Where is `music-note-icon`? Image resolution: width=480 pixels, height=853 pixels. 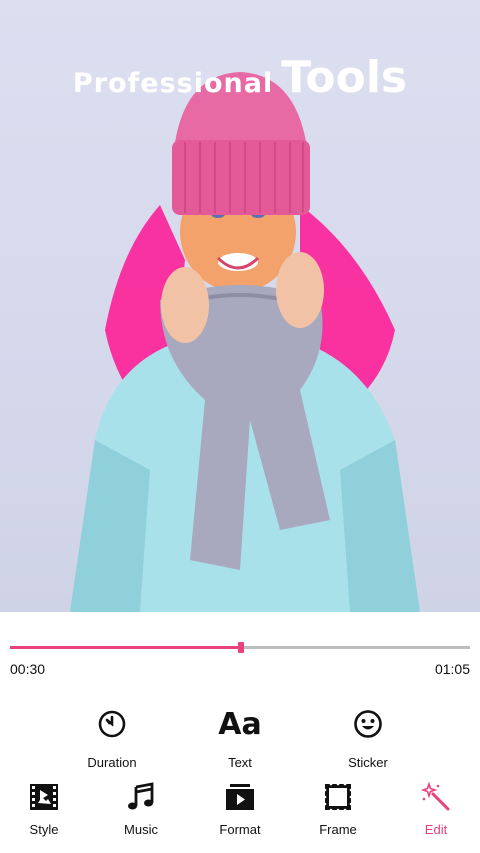
music-note-icon is located at coordinates (141, 797).